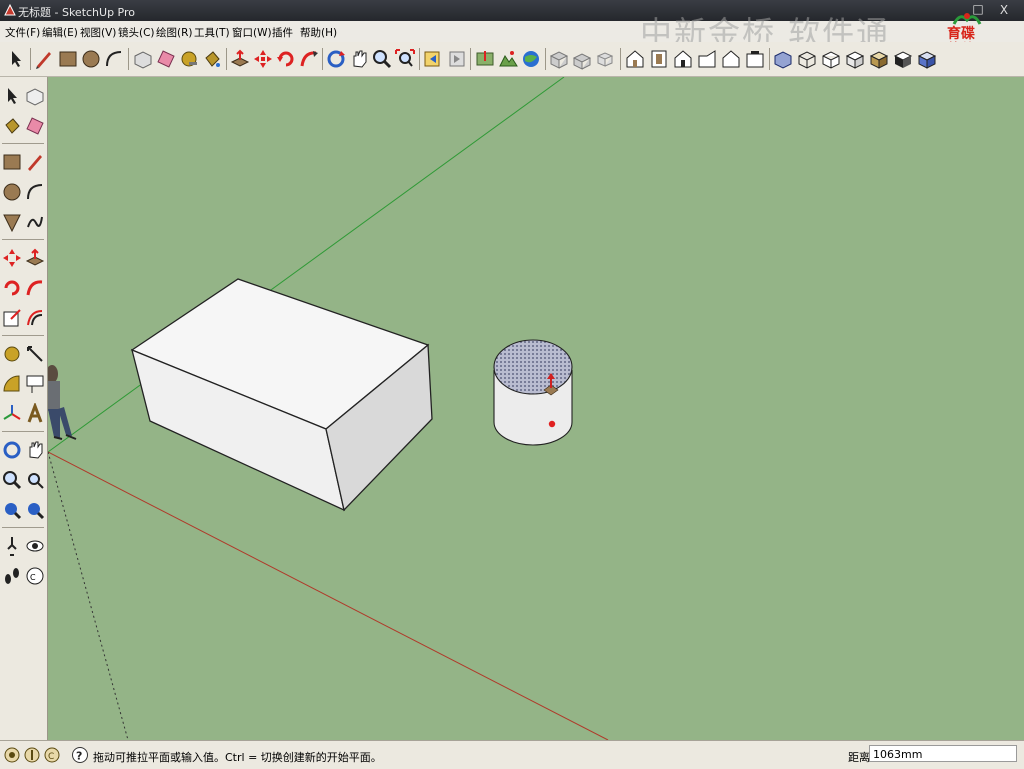 Image resolution: width=1024 pixels, height=769 pixels. What do you see at coordinates (32, 755) in the screenshot?
I see `credits-icon` at bounding box center [32, 755].